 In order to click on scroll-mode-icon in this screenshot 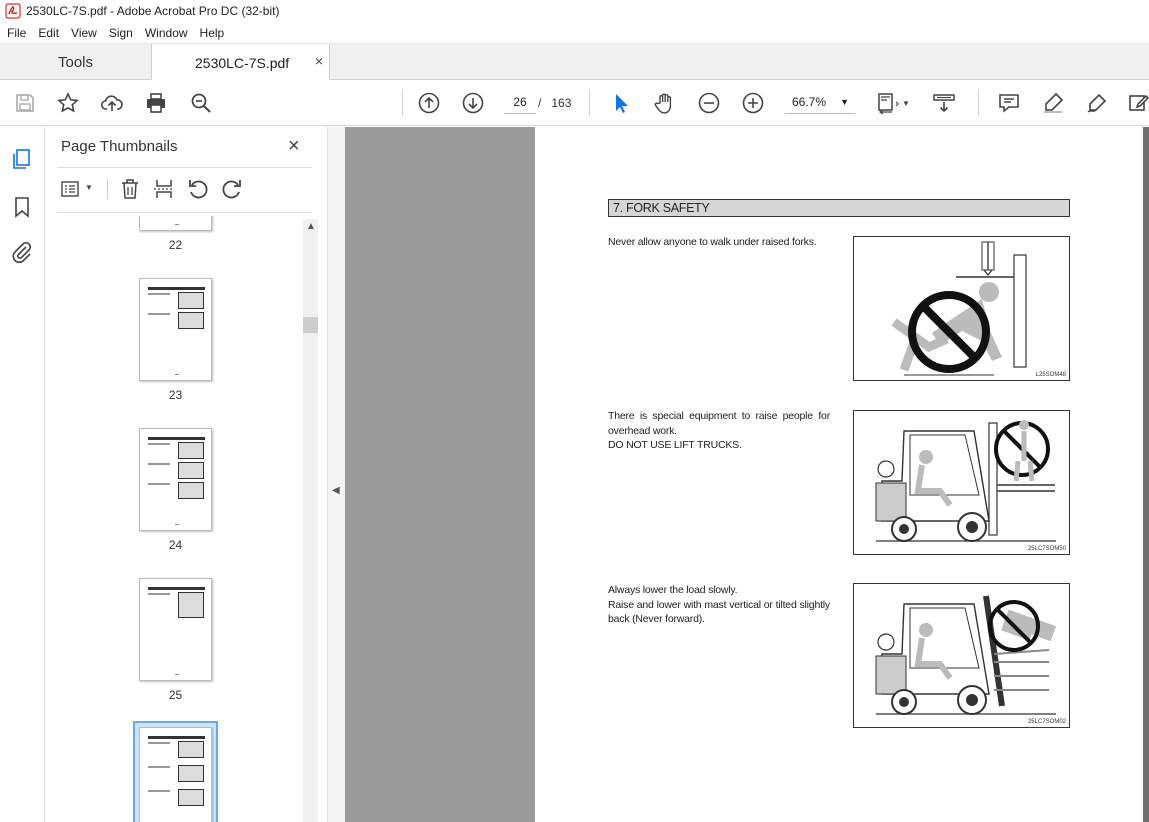, I will do `click(944, 103)`.